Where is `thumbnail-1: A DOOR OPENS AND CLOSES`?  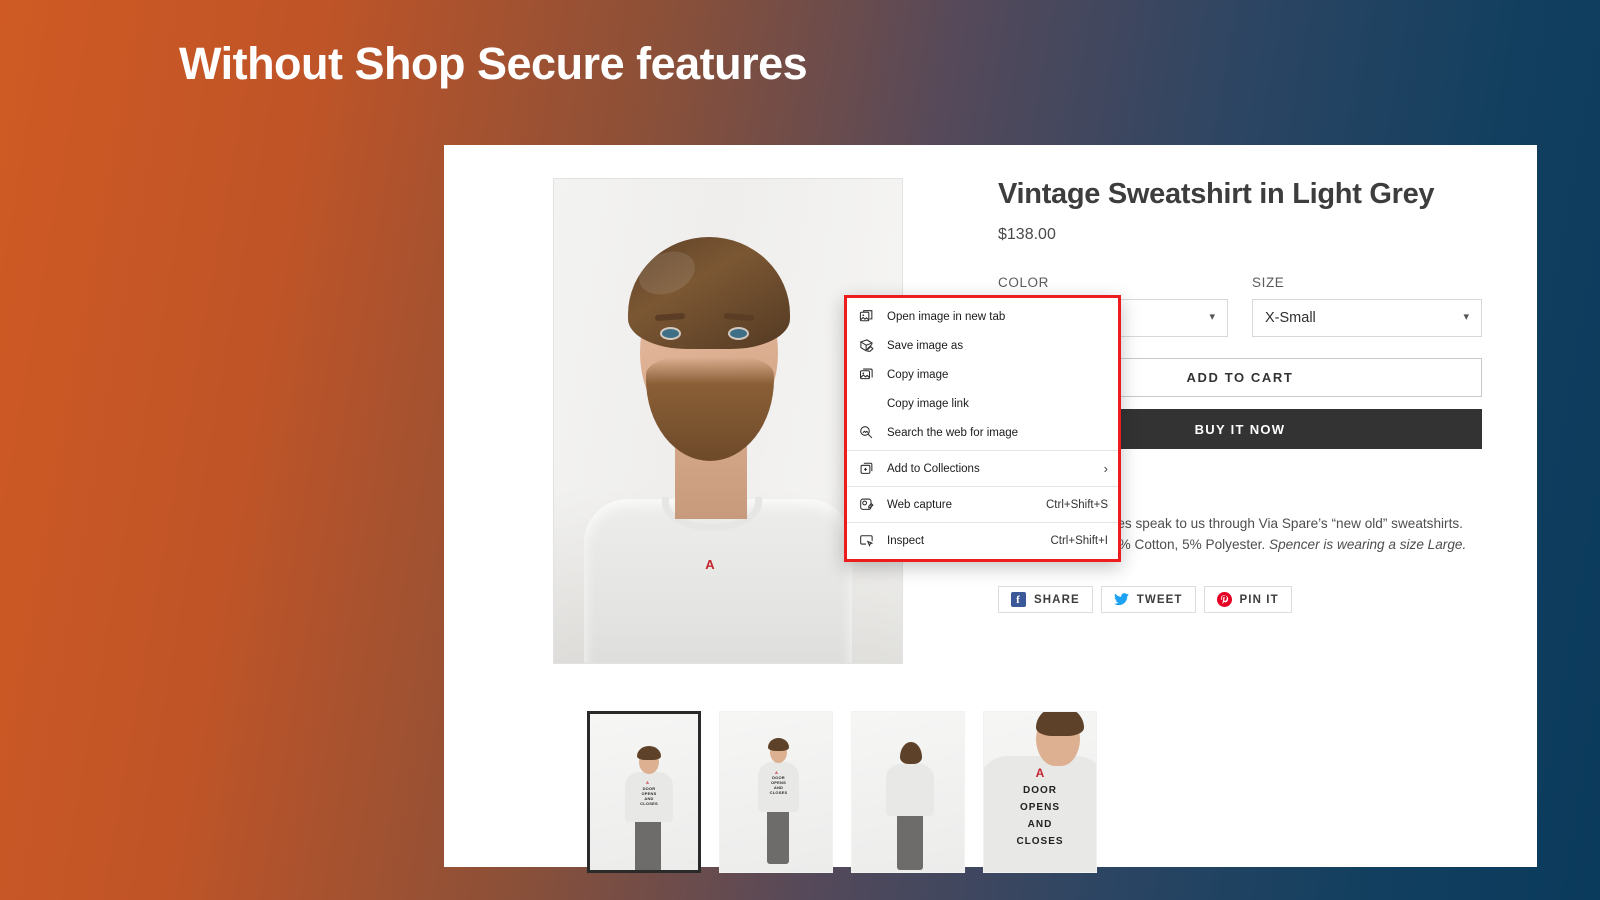 thumbnail-1: A DOOR OPENS AND CLOSES is located at coordinates (644, 792).